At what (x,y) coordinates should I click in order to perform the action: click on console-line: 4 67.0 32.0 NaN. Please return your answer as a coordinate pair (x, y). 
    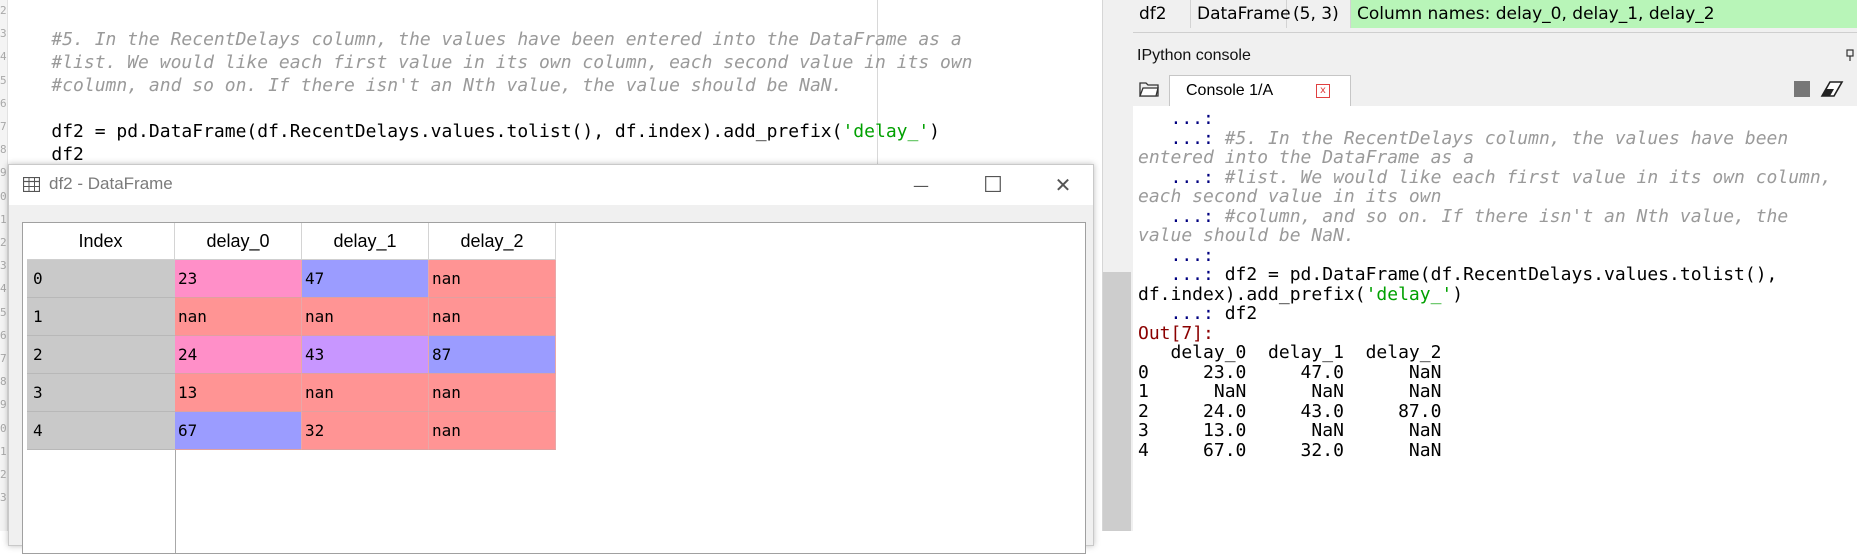
    Looking at the image, I should click on (1289, 450).